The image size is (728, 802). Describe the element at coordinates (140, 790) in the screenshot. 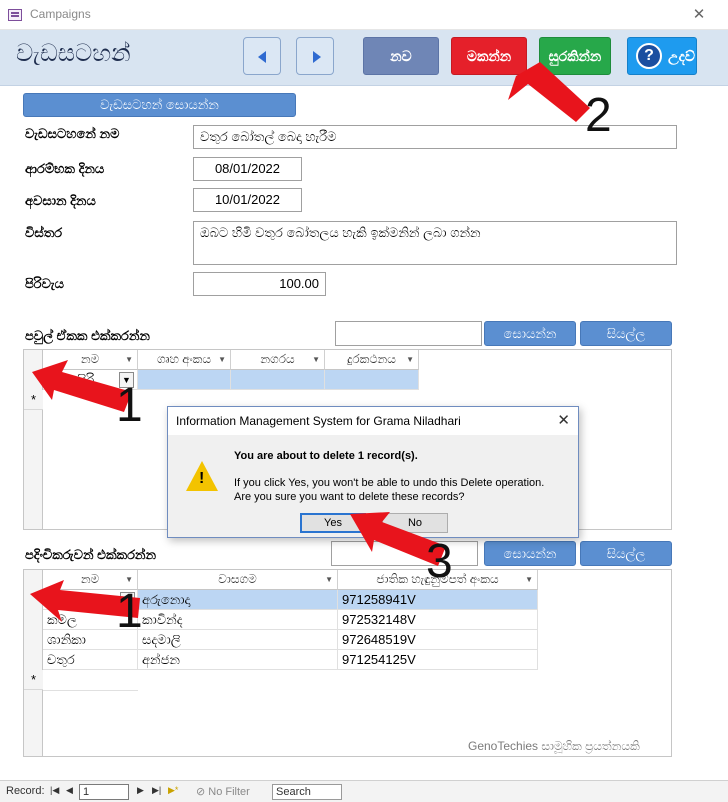

I see `next-record-icon: ▶` at that location.